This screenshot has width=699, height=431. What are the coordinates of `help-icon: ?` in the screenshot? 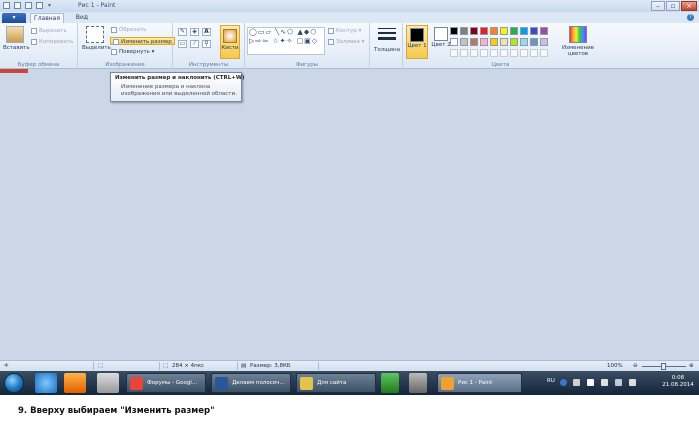 It's located at (690, 17).